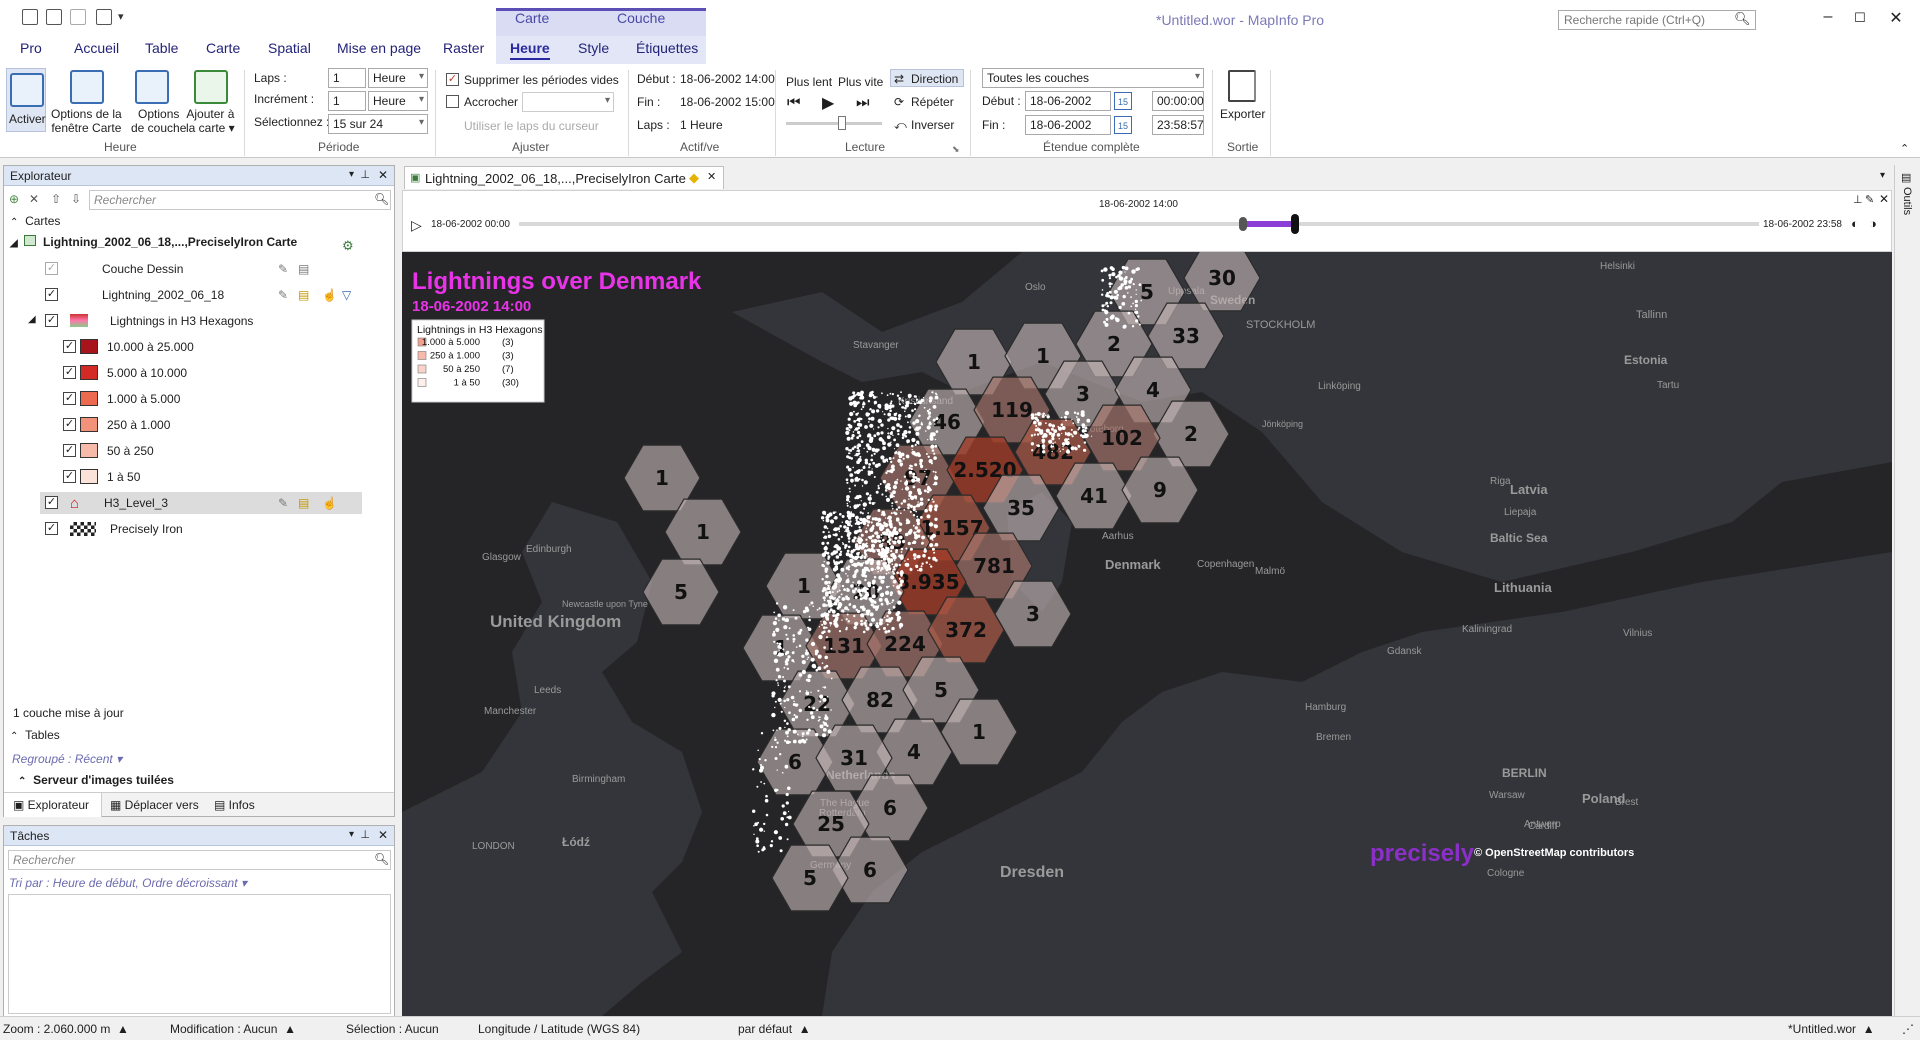  I want to click on tab-mise-en-page: Mise en page, so click(379, 48).